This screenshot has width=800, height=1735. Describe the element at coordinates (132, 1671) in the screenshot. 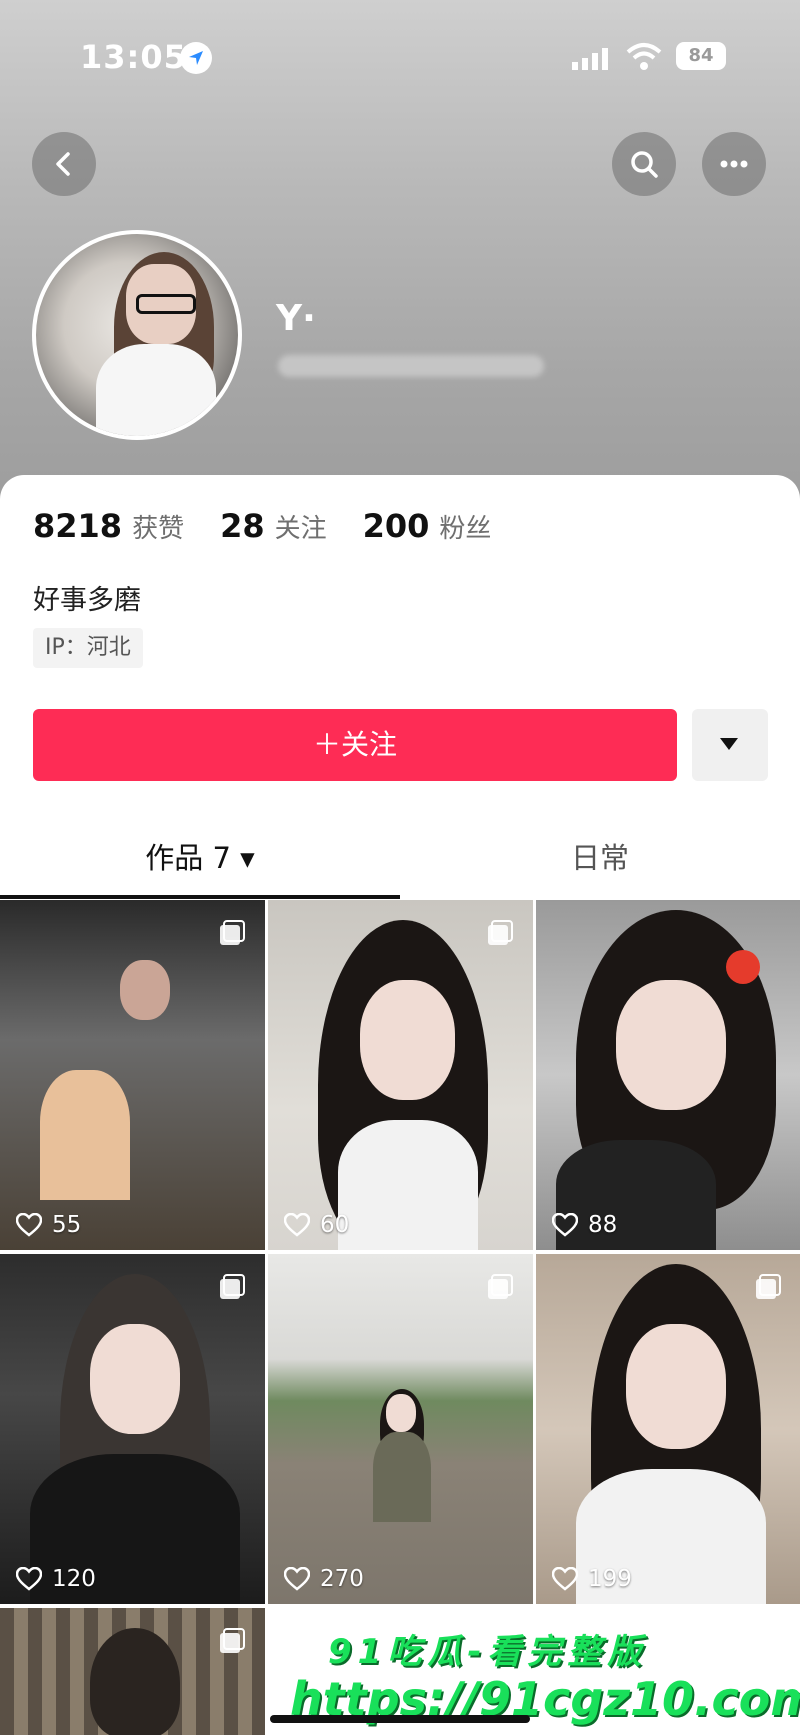

I see `post-thumbnail` at that location.